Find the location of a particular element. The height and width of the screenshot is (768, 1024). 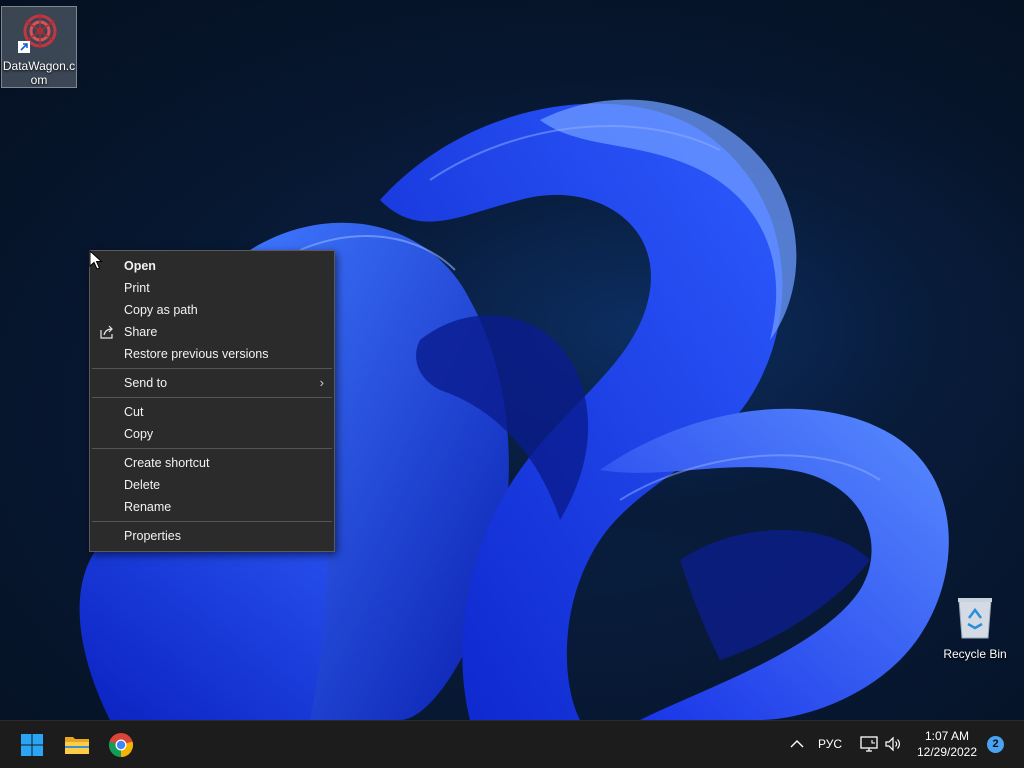

menu-item-open: Open is located at coordinates (212, 266).